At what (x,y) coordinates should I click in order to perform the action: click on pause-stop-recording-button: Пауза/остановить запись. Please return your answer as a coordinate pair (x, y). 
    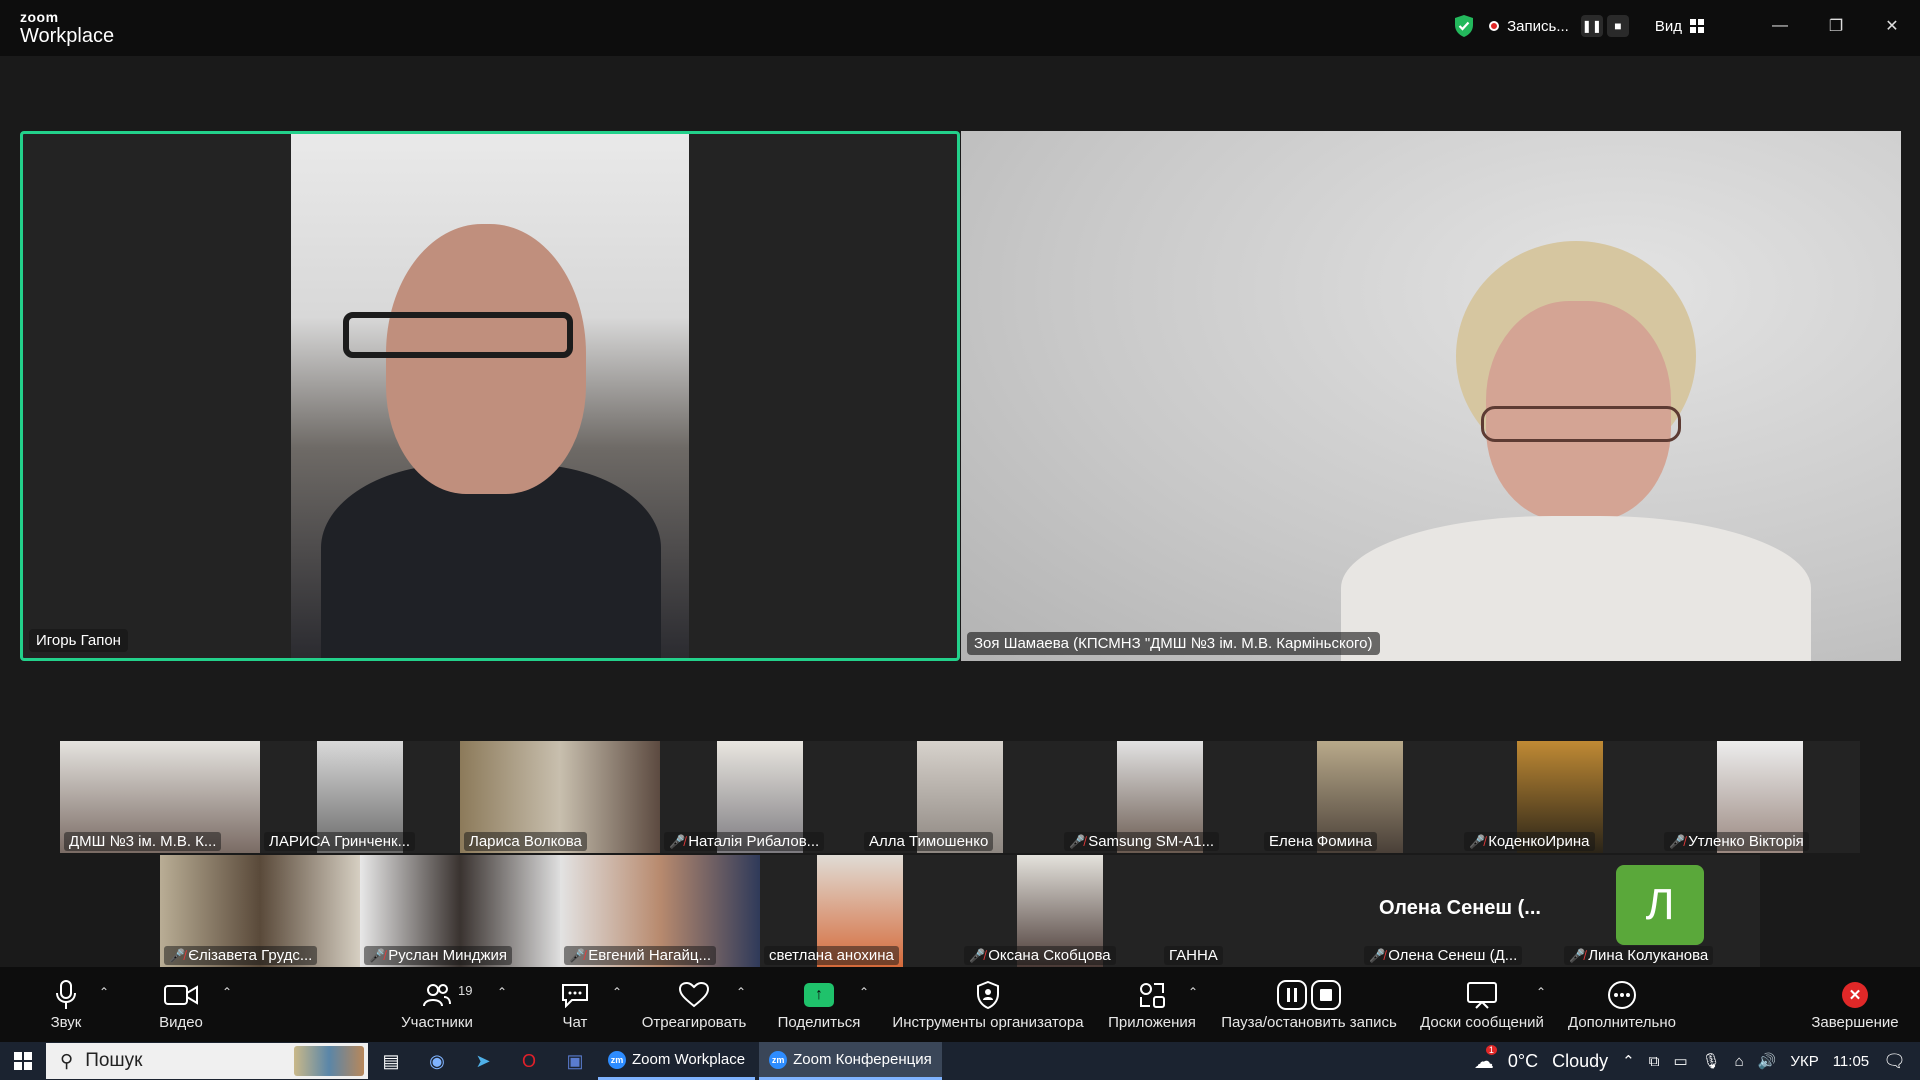
    Looking at the image, I should click on (1309, 1004).